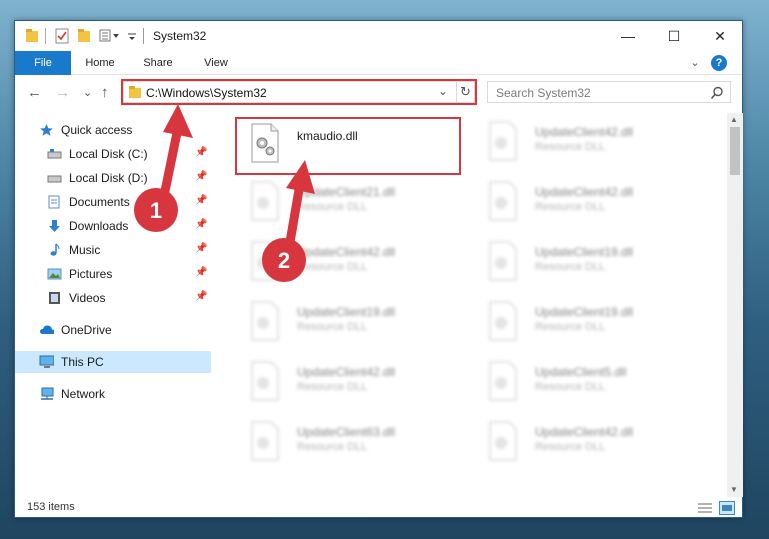 The image size is (769, 539). Describe the element at coordinates (43, 63) in the screenshot. I see `tab-file: File` at that location.